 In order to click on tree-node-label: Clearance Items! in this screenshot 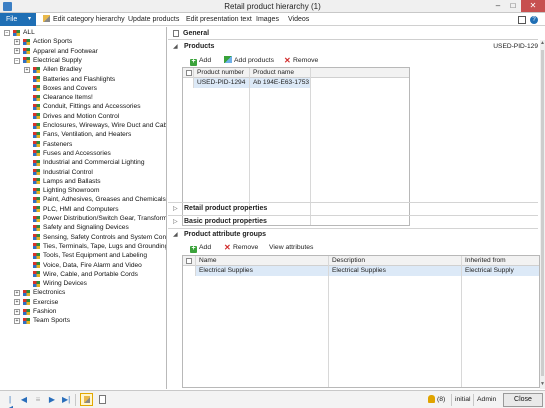, I will do `click(68, 98)`.